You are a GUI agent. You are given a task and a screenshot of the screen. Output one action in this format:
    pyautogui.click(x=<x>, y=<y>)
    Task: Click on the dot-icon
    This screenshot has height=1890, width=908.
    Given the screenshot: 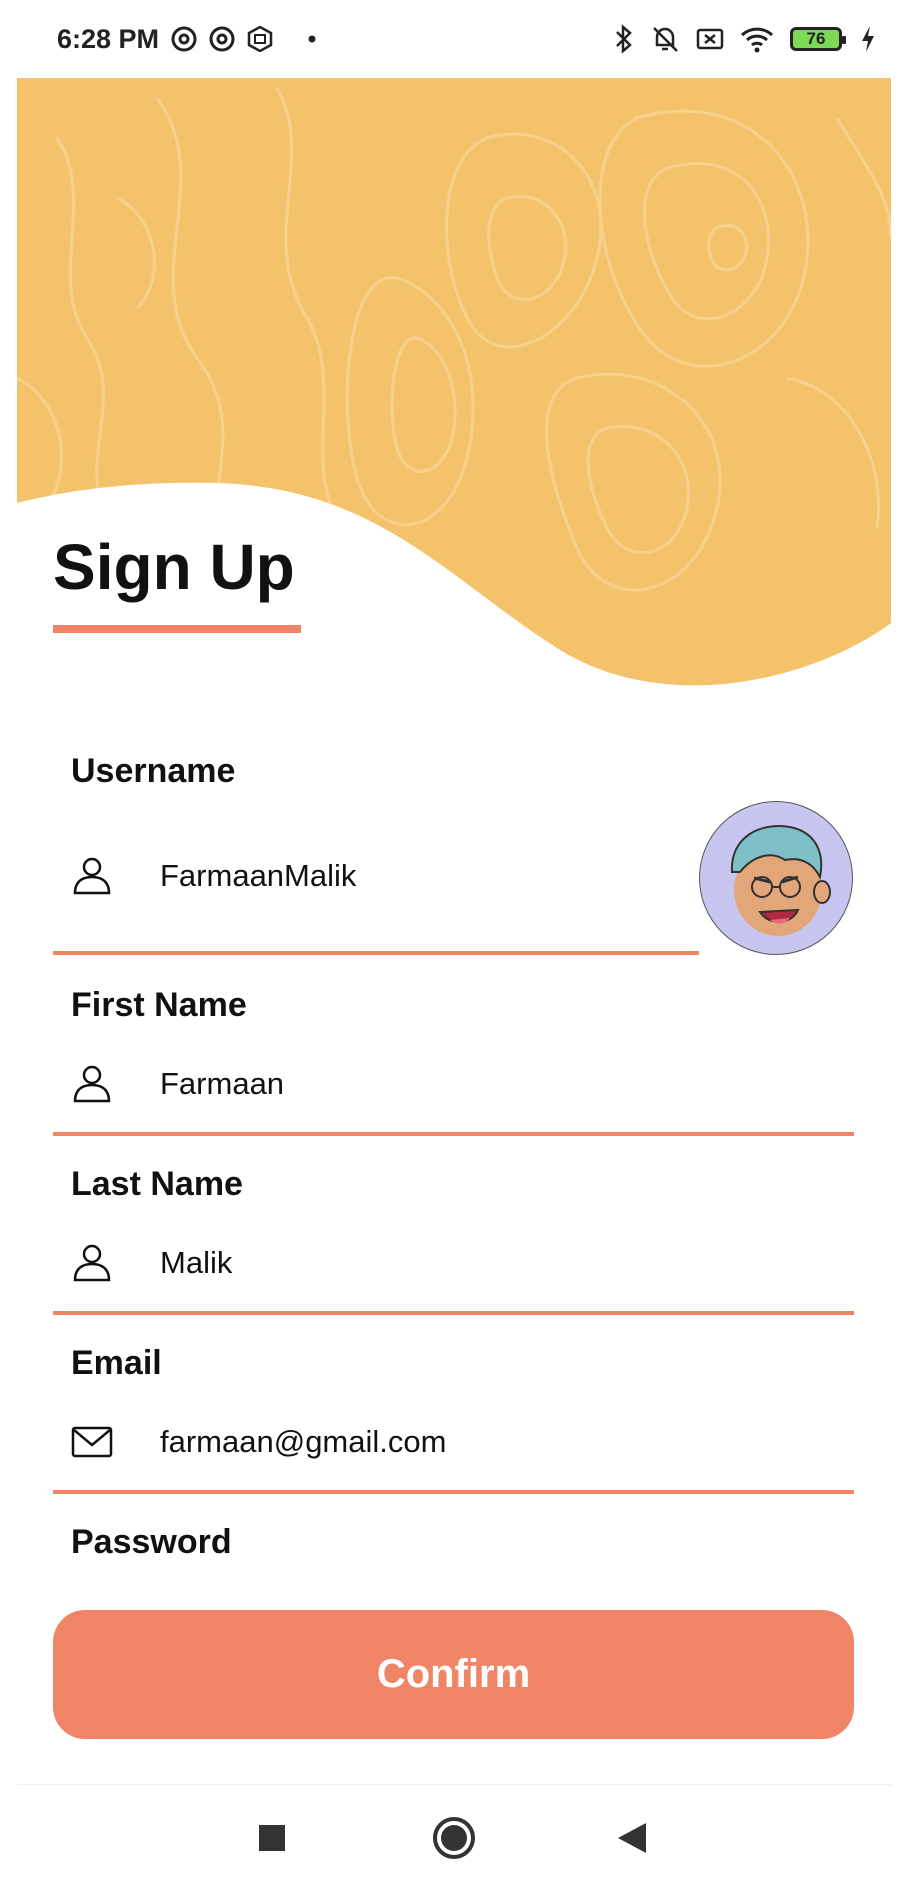 What is the action you would take?
    pyautogui.click(x=312, y=39)
    